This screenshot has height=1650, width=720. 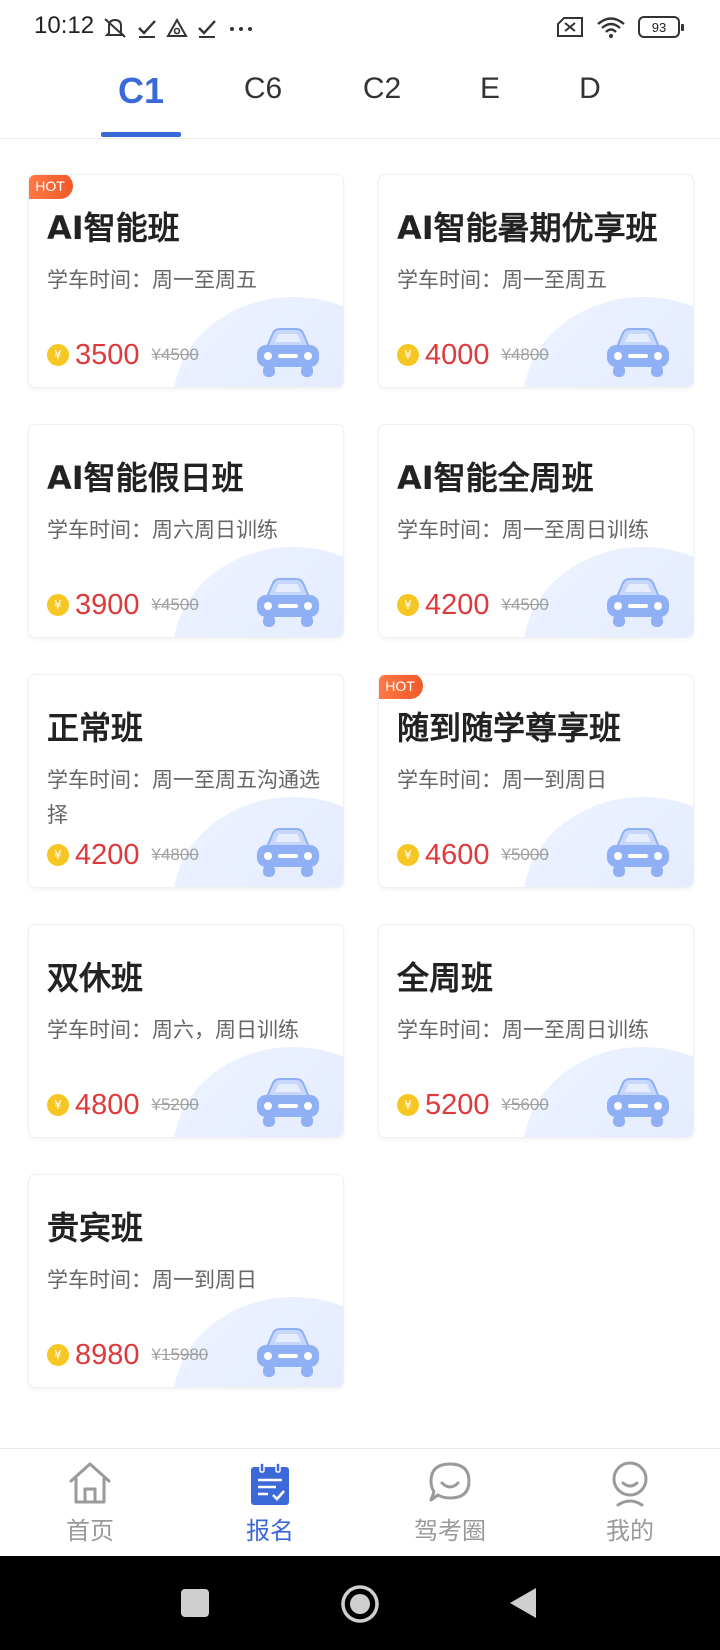 I want to click on price: 4000, so click(x=457, y=354).